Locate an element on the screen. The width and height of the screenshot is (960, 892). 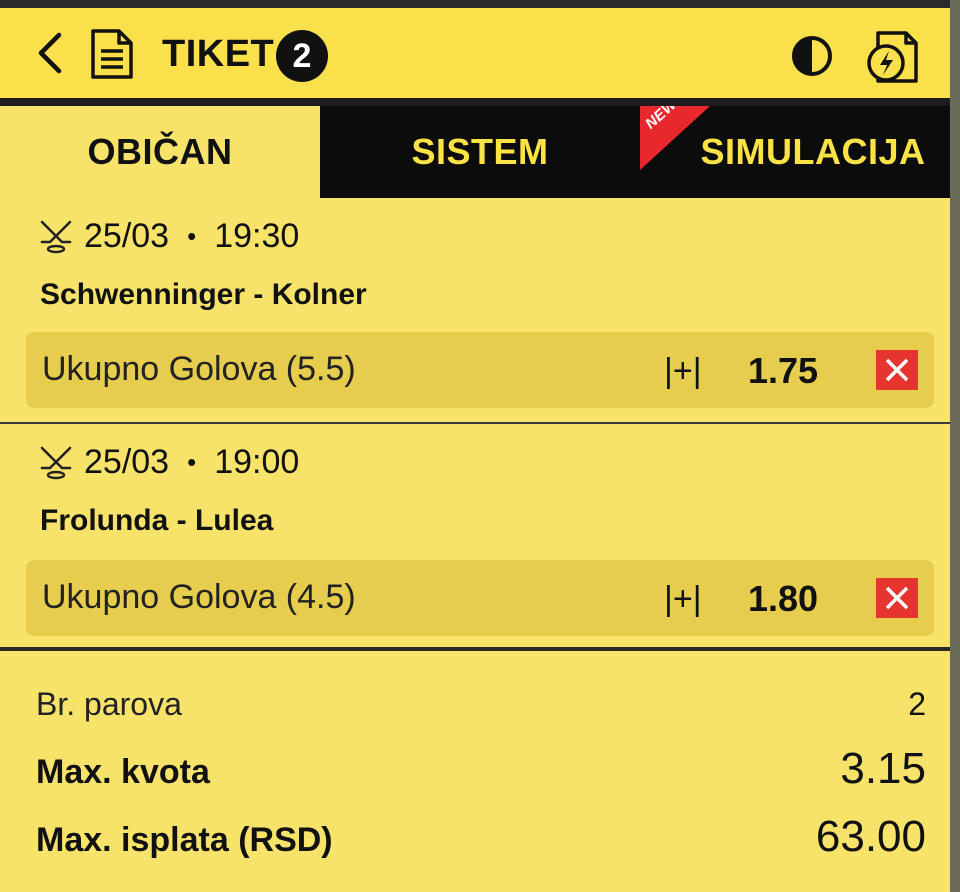
match-datetime: 25/03 • 19:30 is located at coordinates (167, 236).